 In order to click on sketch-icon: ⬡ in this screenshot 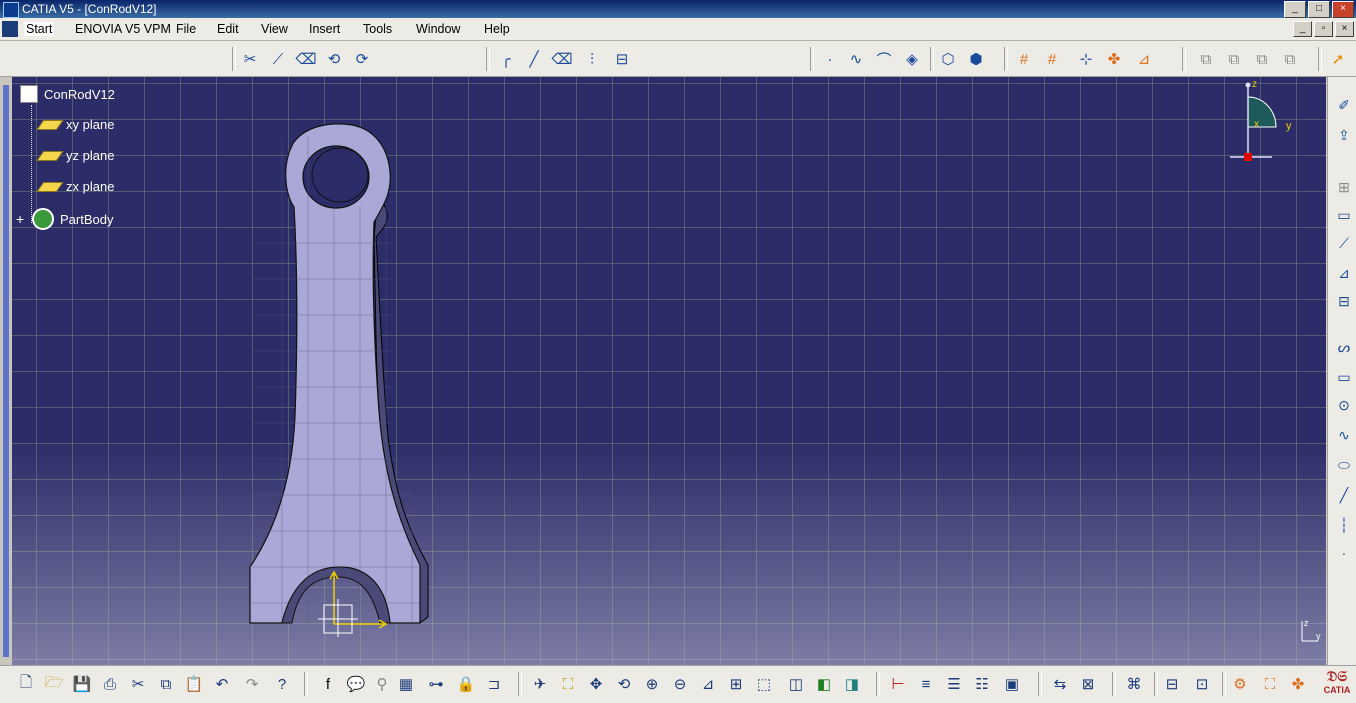, I will do `click(948, 59)`.